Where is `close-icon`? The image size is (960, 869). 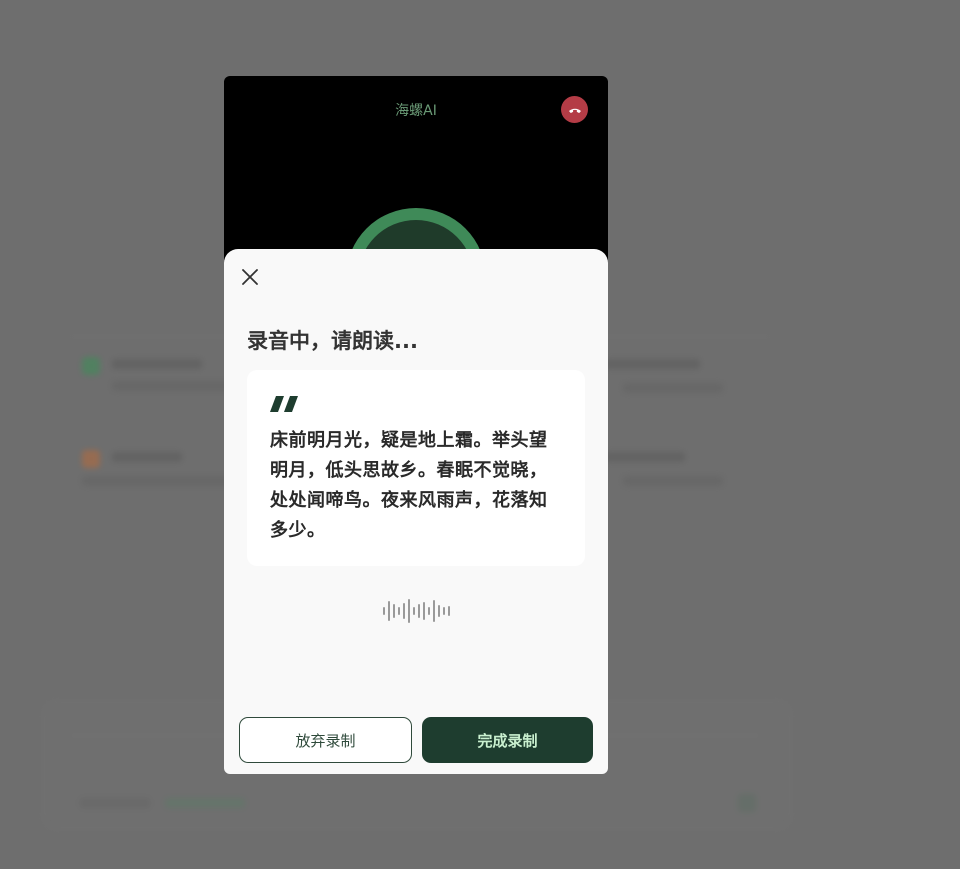 close-icon is located at coordinates (250, 277).